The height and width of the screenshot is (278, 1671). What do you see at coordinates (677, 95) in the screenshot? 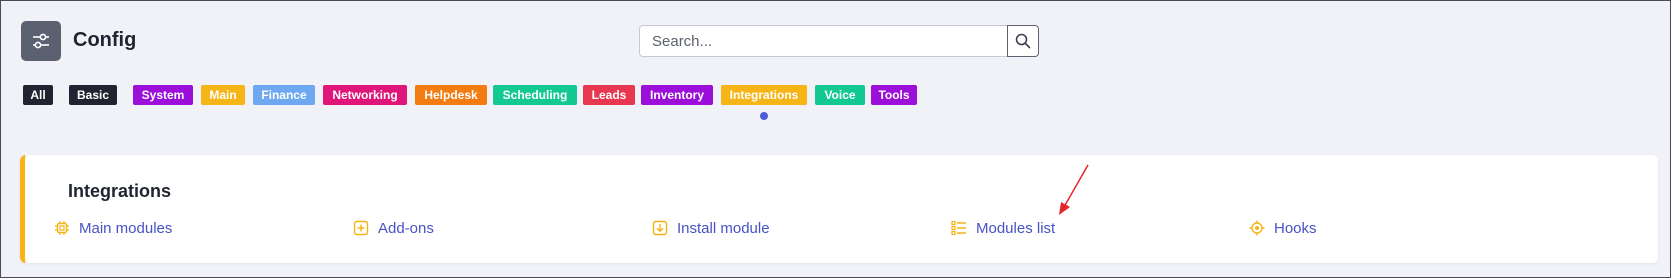
I see `tag-inventory: Inventory` at bounding box center [677, 95].